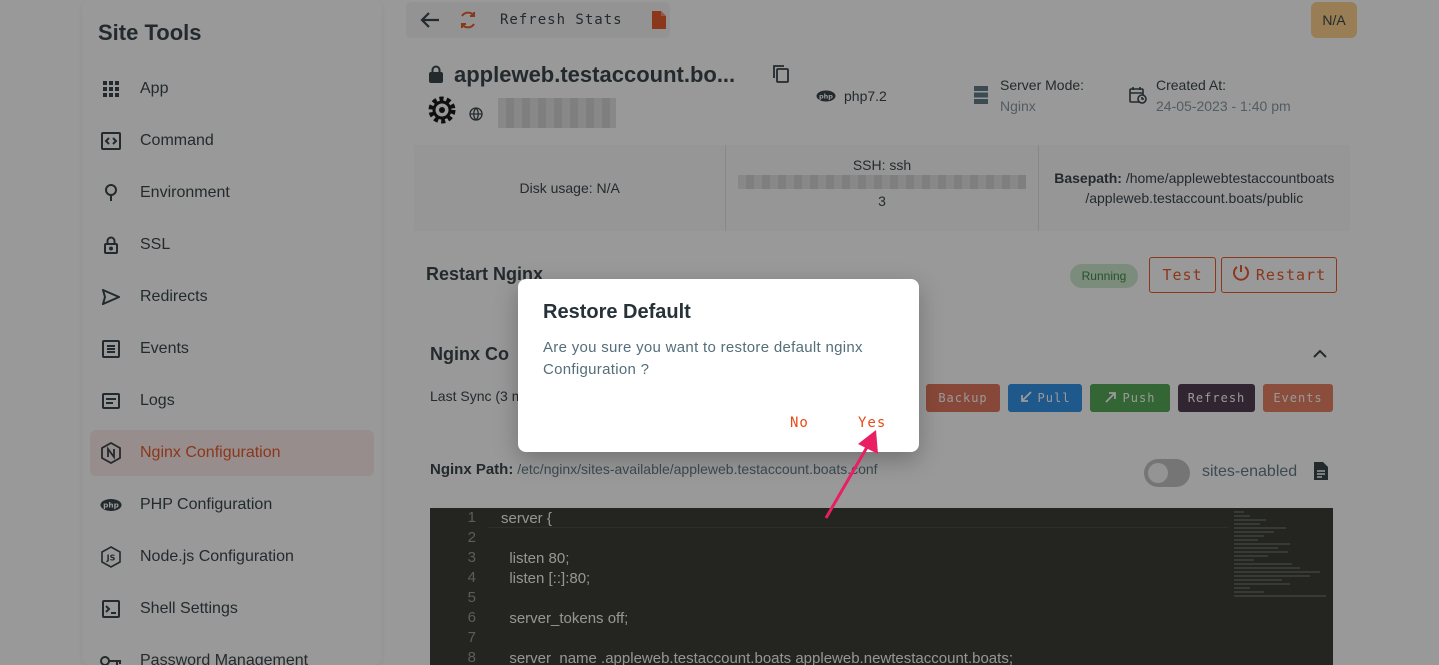 The height and width of the screenshot is (665, 1439). What do you see at coordinates (617, 312) in the screenshot?
I see `dialog-title: Restore Default` at bounding box center [617, 312].